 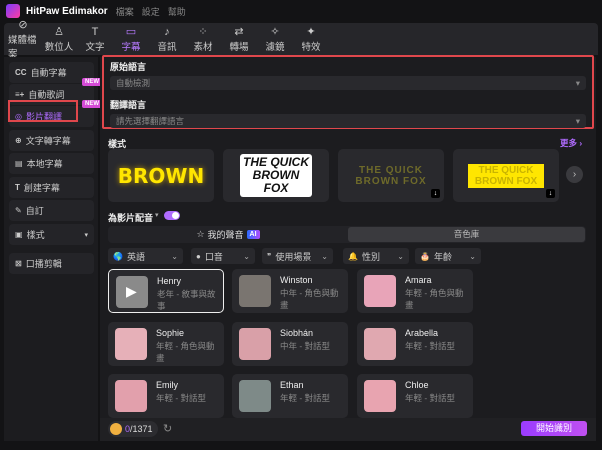 I want to click on voice-card: Chloe 年輕 - 對話型, so click(x=415, y=396).